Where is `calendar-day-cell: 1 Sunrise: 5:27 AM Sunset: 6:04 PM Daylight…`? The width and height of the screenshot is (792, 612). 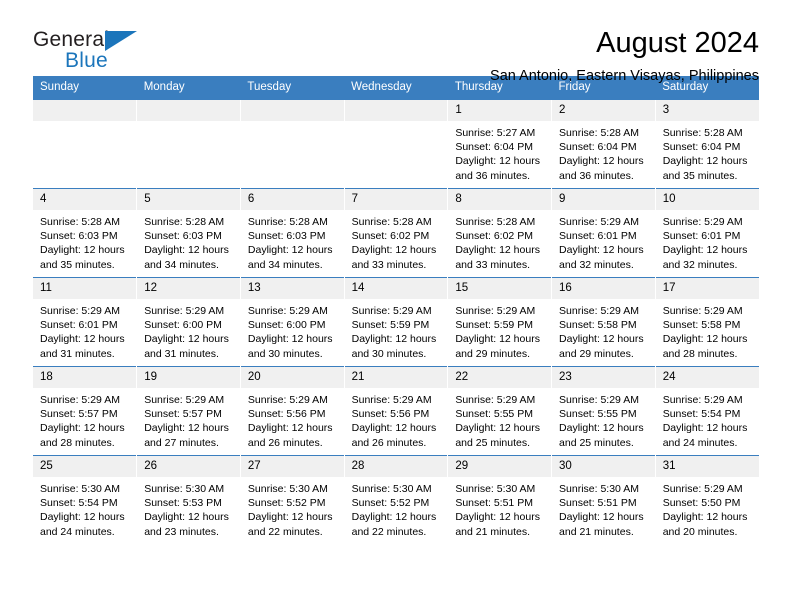 calendar-day-cell: 1 Sunrise: 5:27 AM Sunset: 6:04 PM Daylight… is located at coordinates (499, 144).